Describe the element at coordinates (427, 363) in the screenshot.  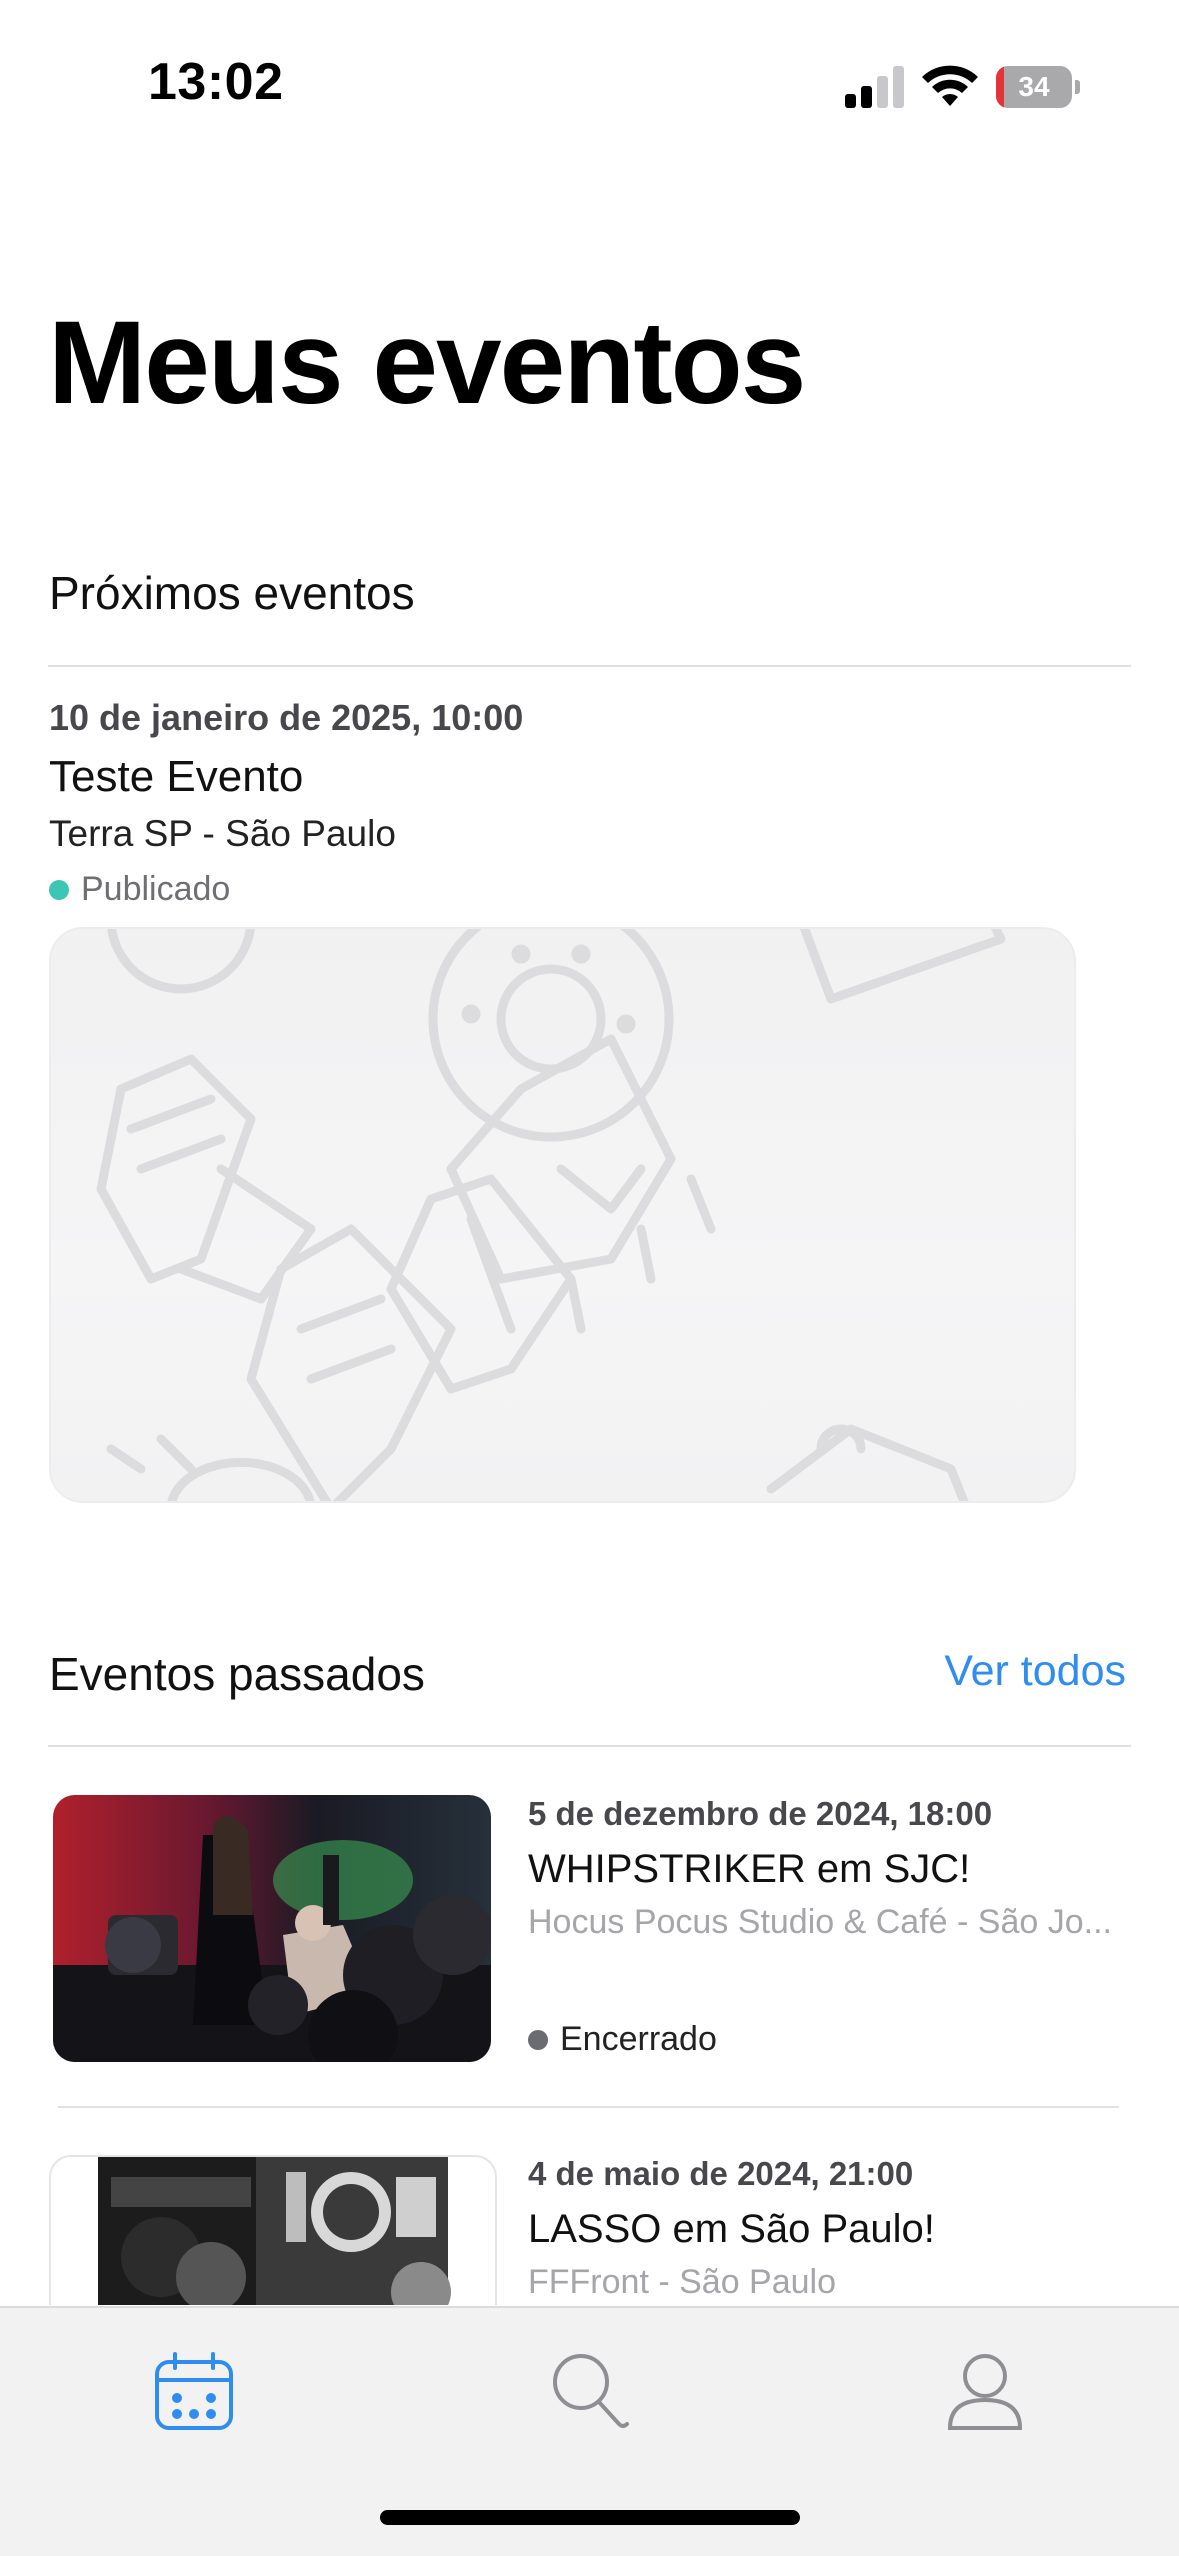
I see `page-title: Meus eventos` at that location.